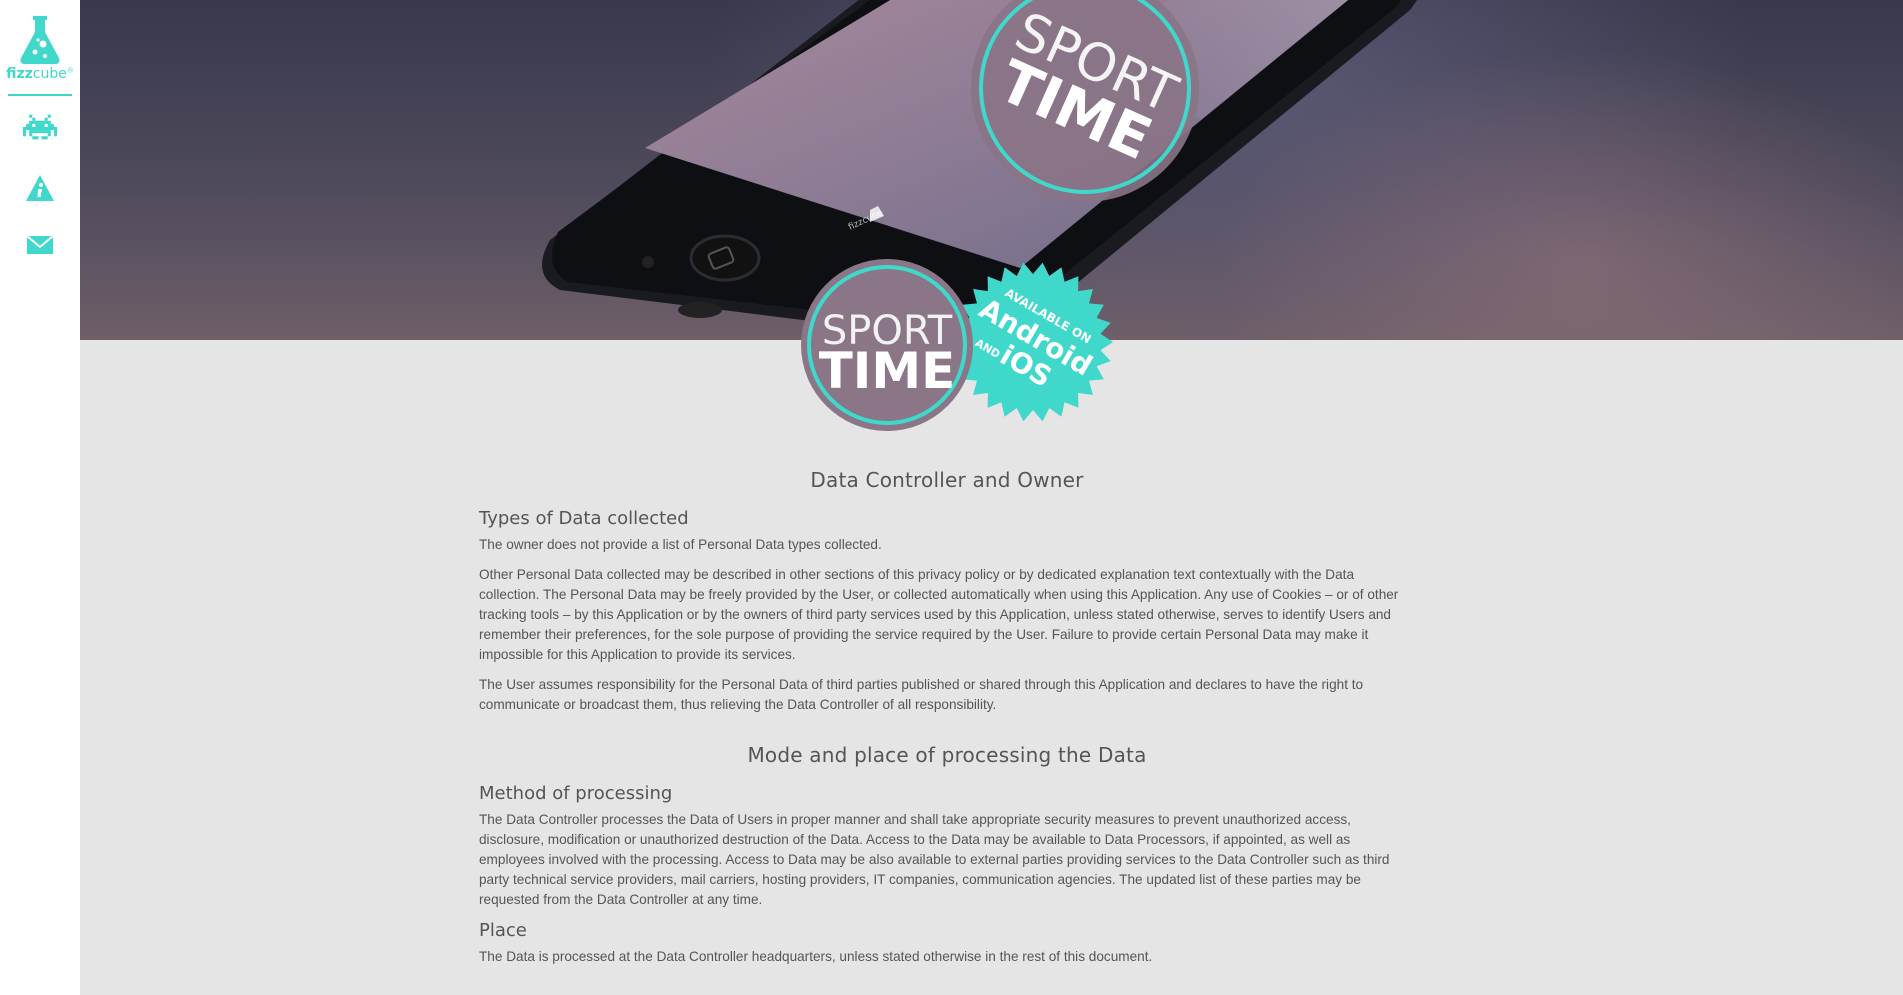  I want to click on info-triangle-icon, so click(40, 188).